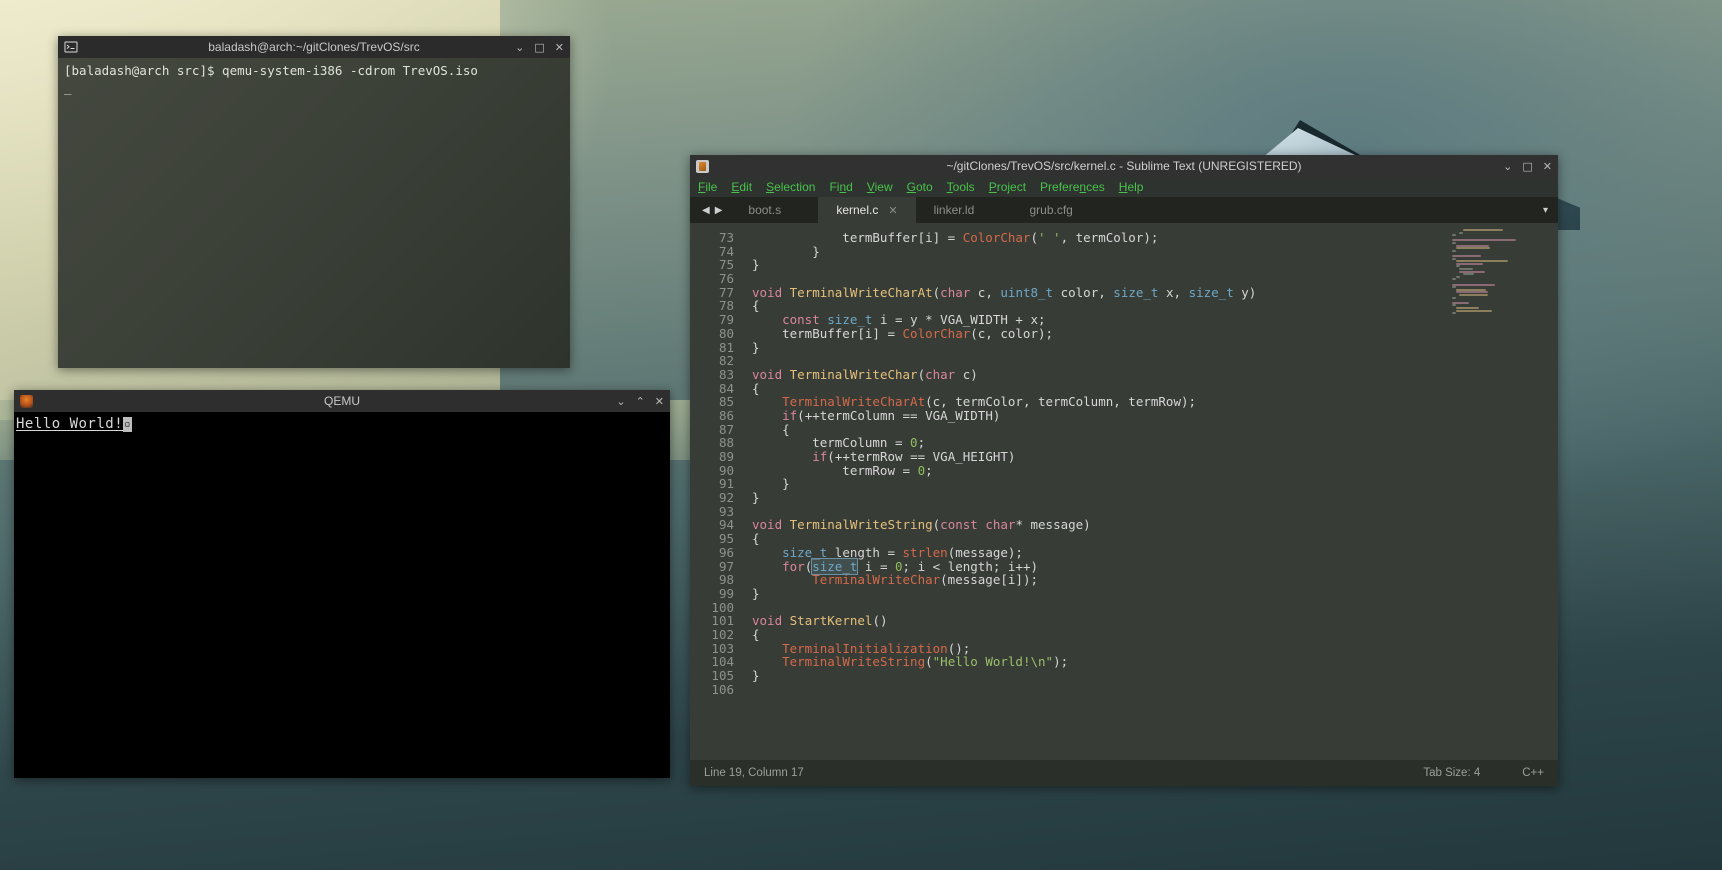 The width and height of the screenshot is (1722, 870). Describe the element at coordinates (1101, 443) in the screenshot. I see `code-line: termColumn = 0;` at that location.